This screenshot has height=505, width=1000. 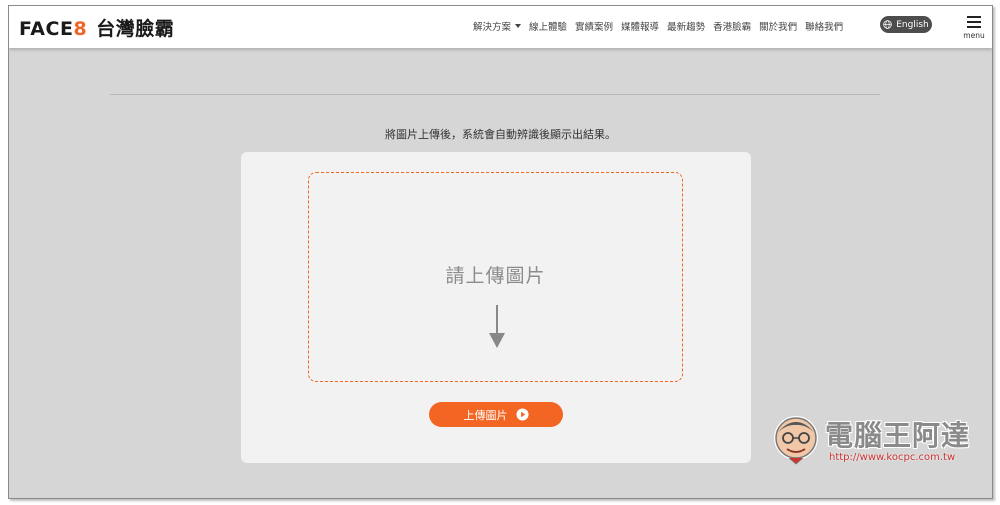 What do you see at coordinates (912, 24) in the screenshot?
I see `language-label: English` at bounding box center [912, 24].